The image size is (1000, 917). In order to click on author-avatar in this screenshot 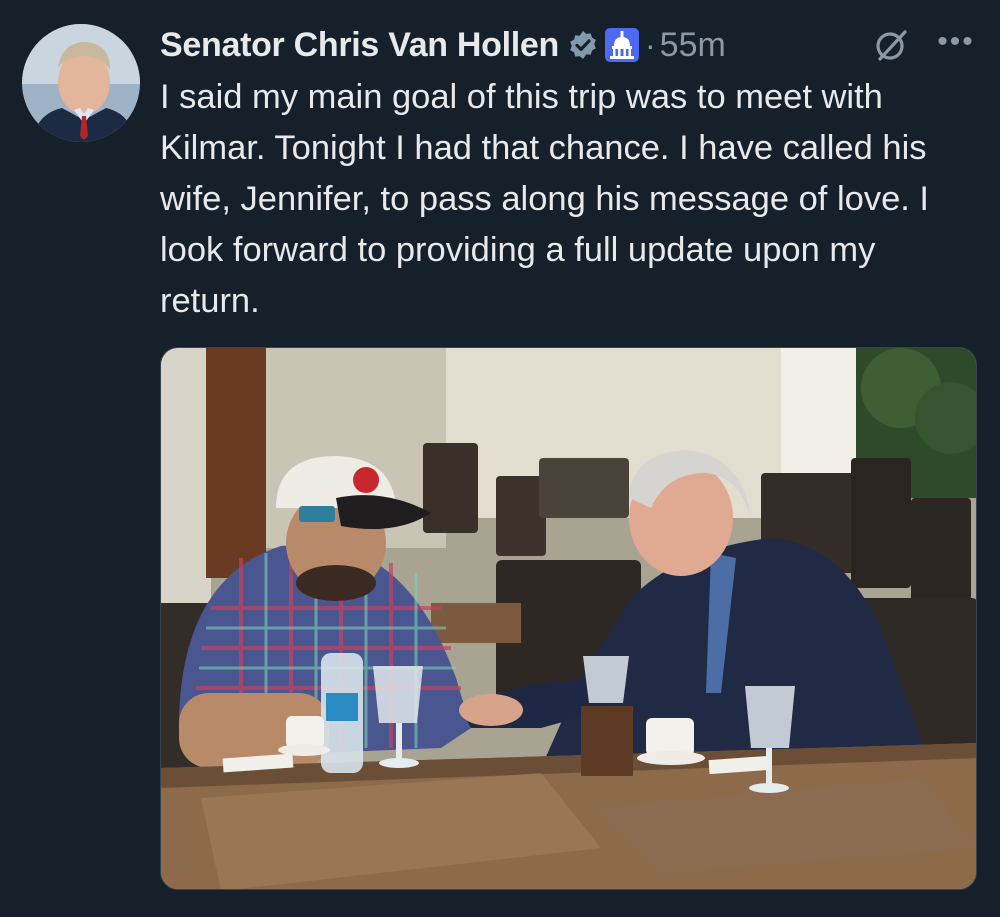, I will do `click(81, 83)`.